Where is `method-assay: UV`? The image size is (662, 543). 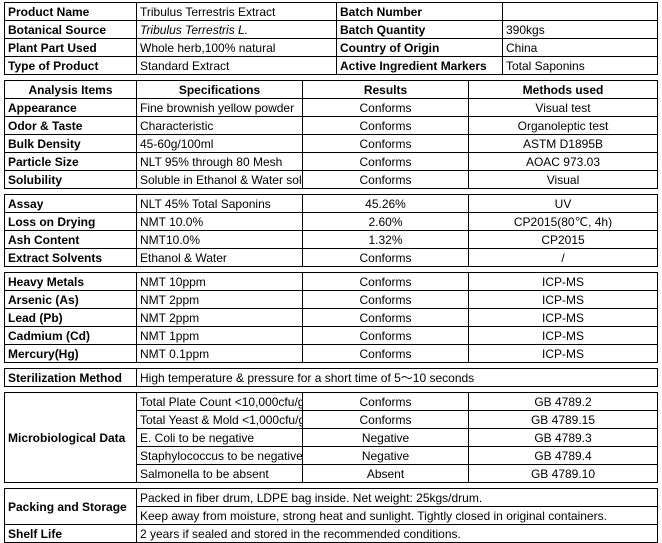
method-assay: UV is located at coordinates (563, 203).